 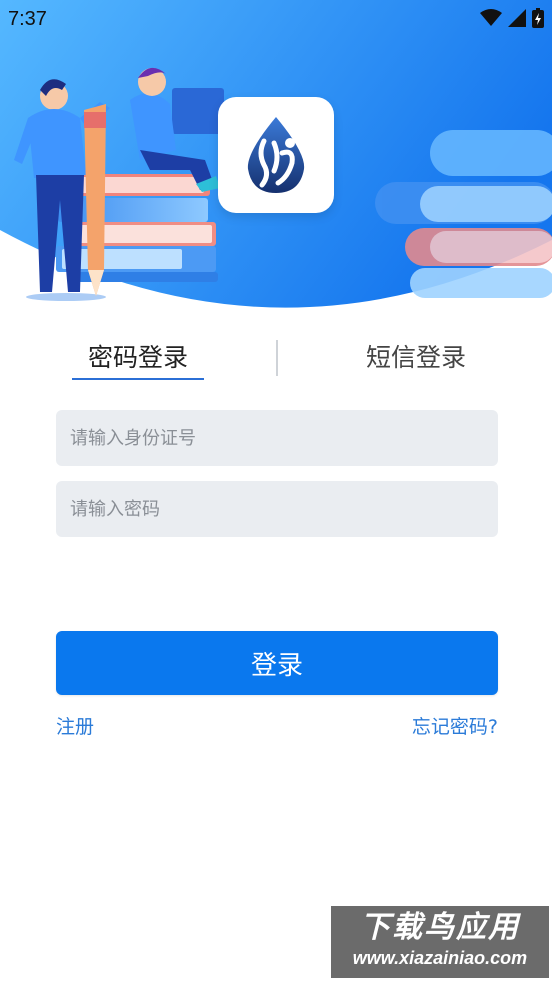 I want to click on id-number-input, so click(x=277, y=438).